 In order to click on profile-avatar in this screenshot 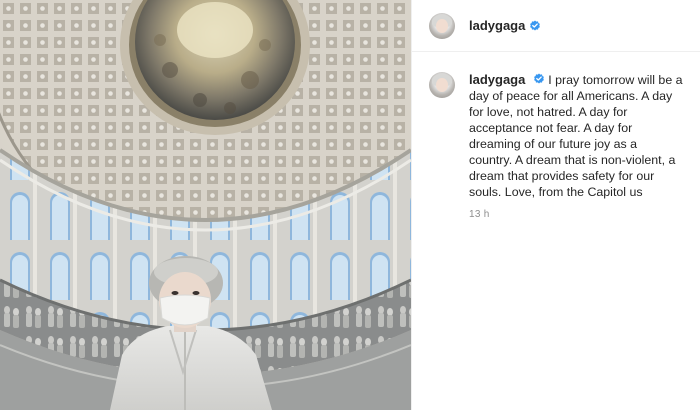, I will do `click(442, 25)`.